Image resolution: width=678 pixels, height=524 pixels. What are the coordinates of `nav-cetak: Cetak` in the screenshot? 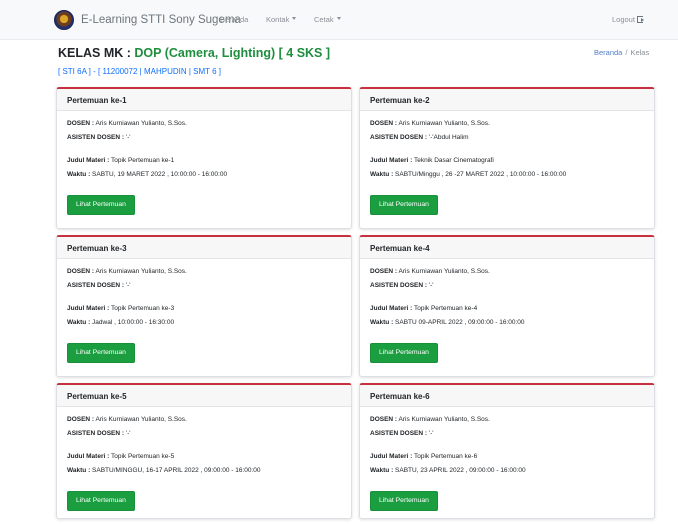 It's located at (327, 20).